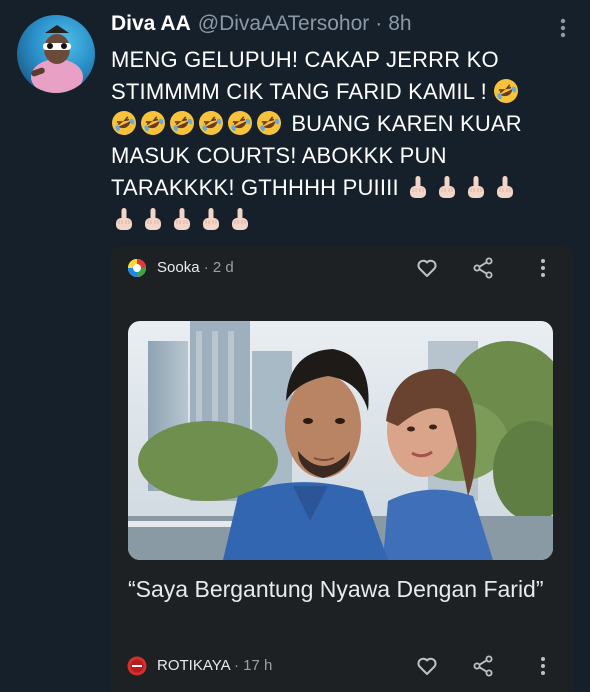  Describe the element at coordinates (218, 267) in the screenshot. I see `top-source-meta: · 2 d` at that location.